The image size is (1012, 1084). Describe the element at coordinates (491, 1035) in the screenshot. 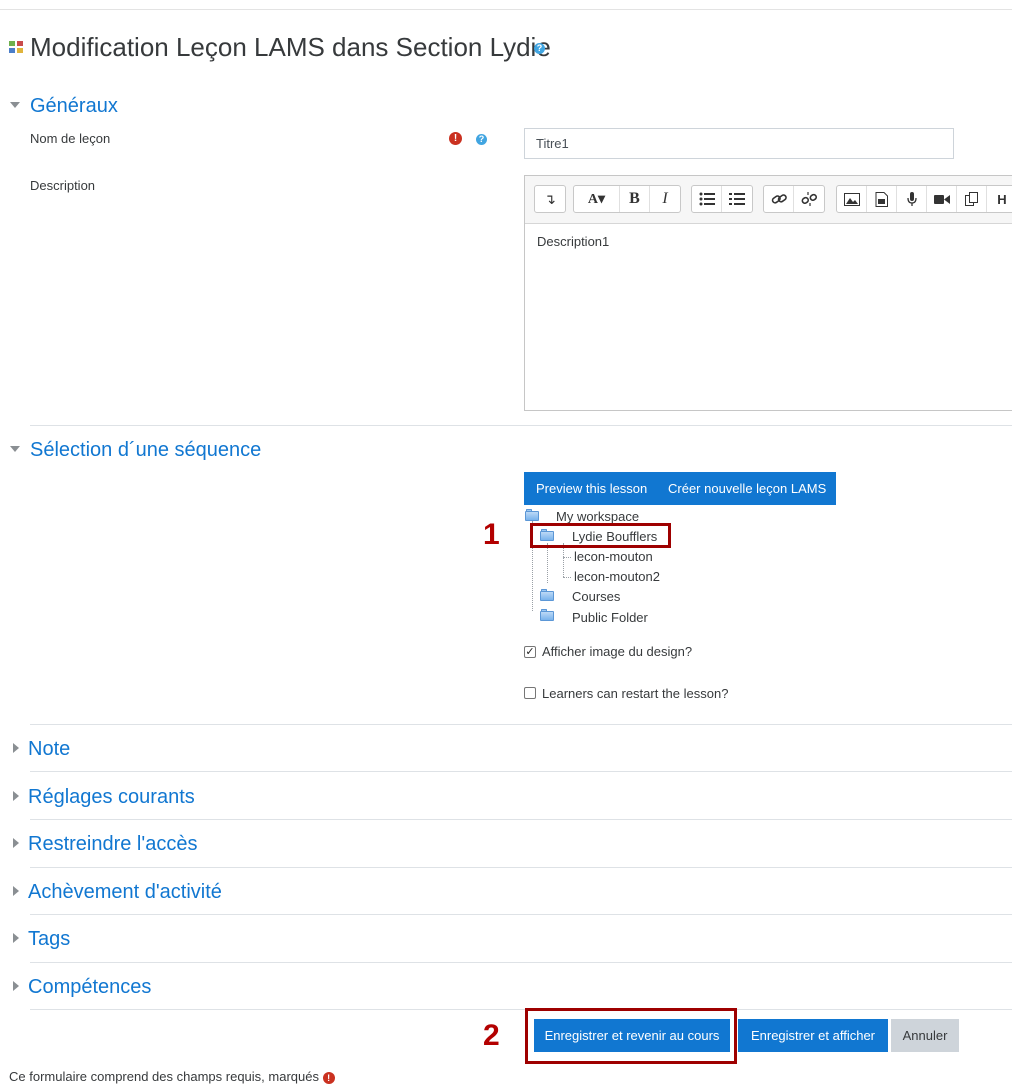

I see `annotation-step-2: 2` at that location.